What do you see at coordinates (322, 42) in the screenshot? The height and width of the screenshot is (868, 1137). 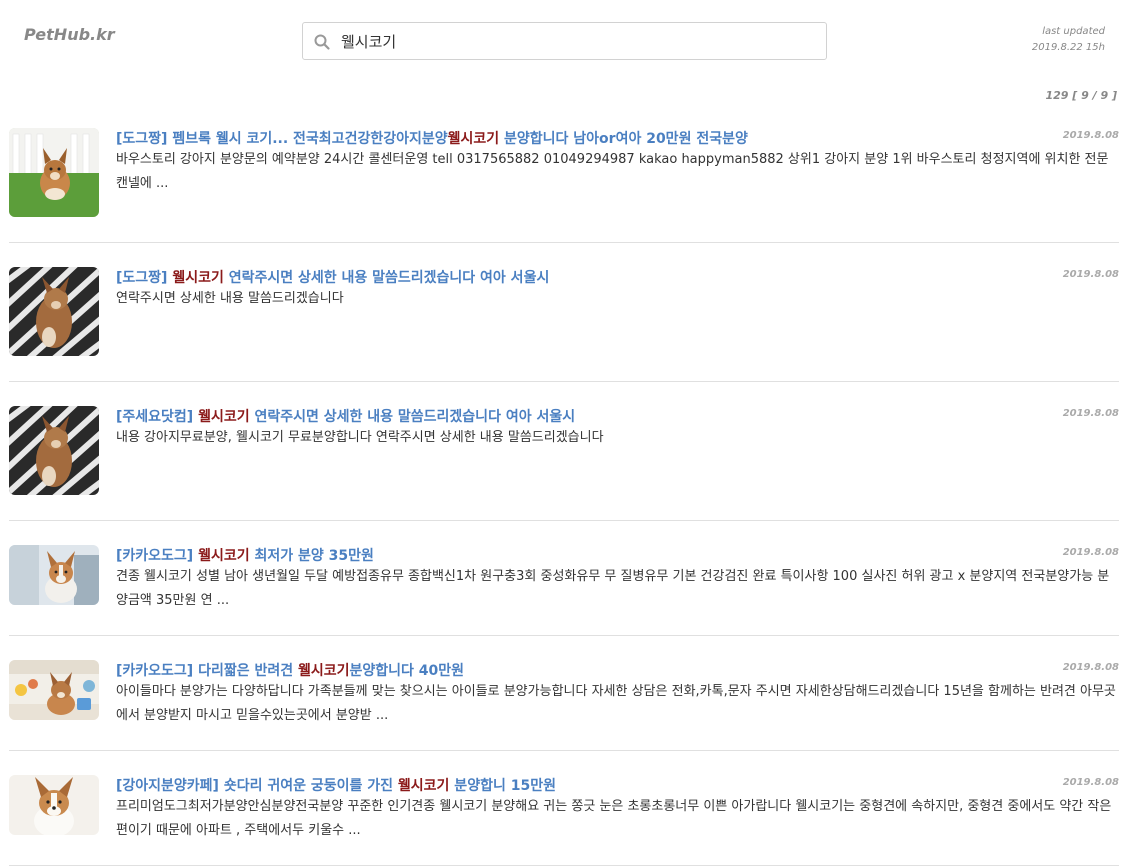 I see `search-icon` at bounding box center [322, 42].